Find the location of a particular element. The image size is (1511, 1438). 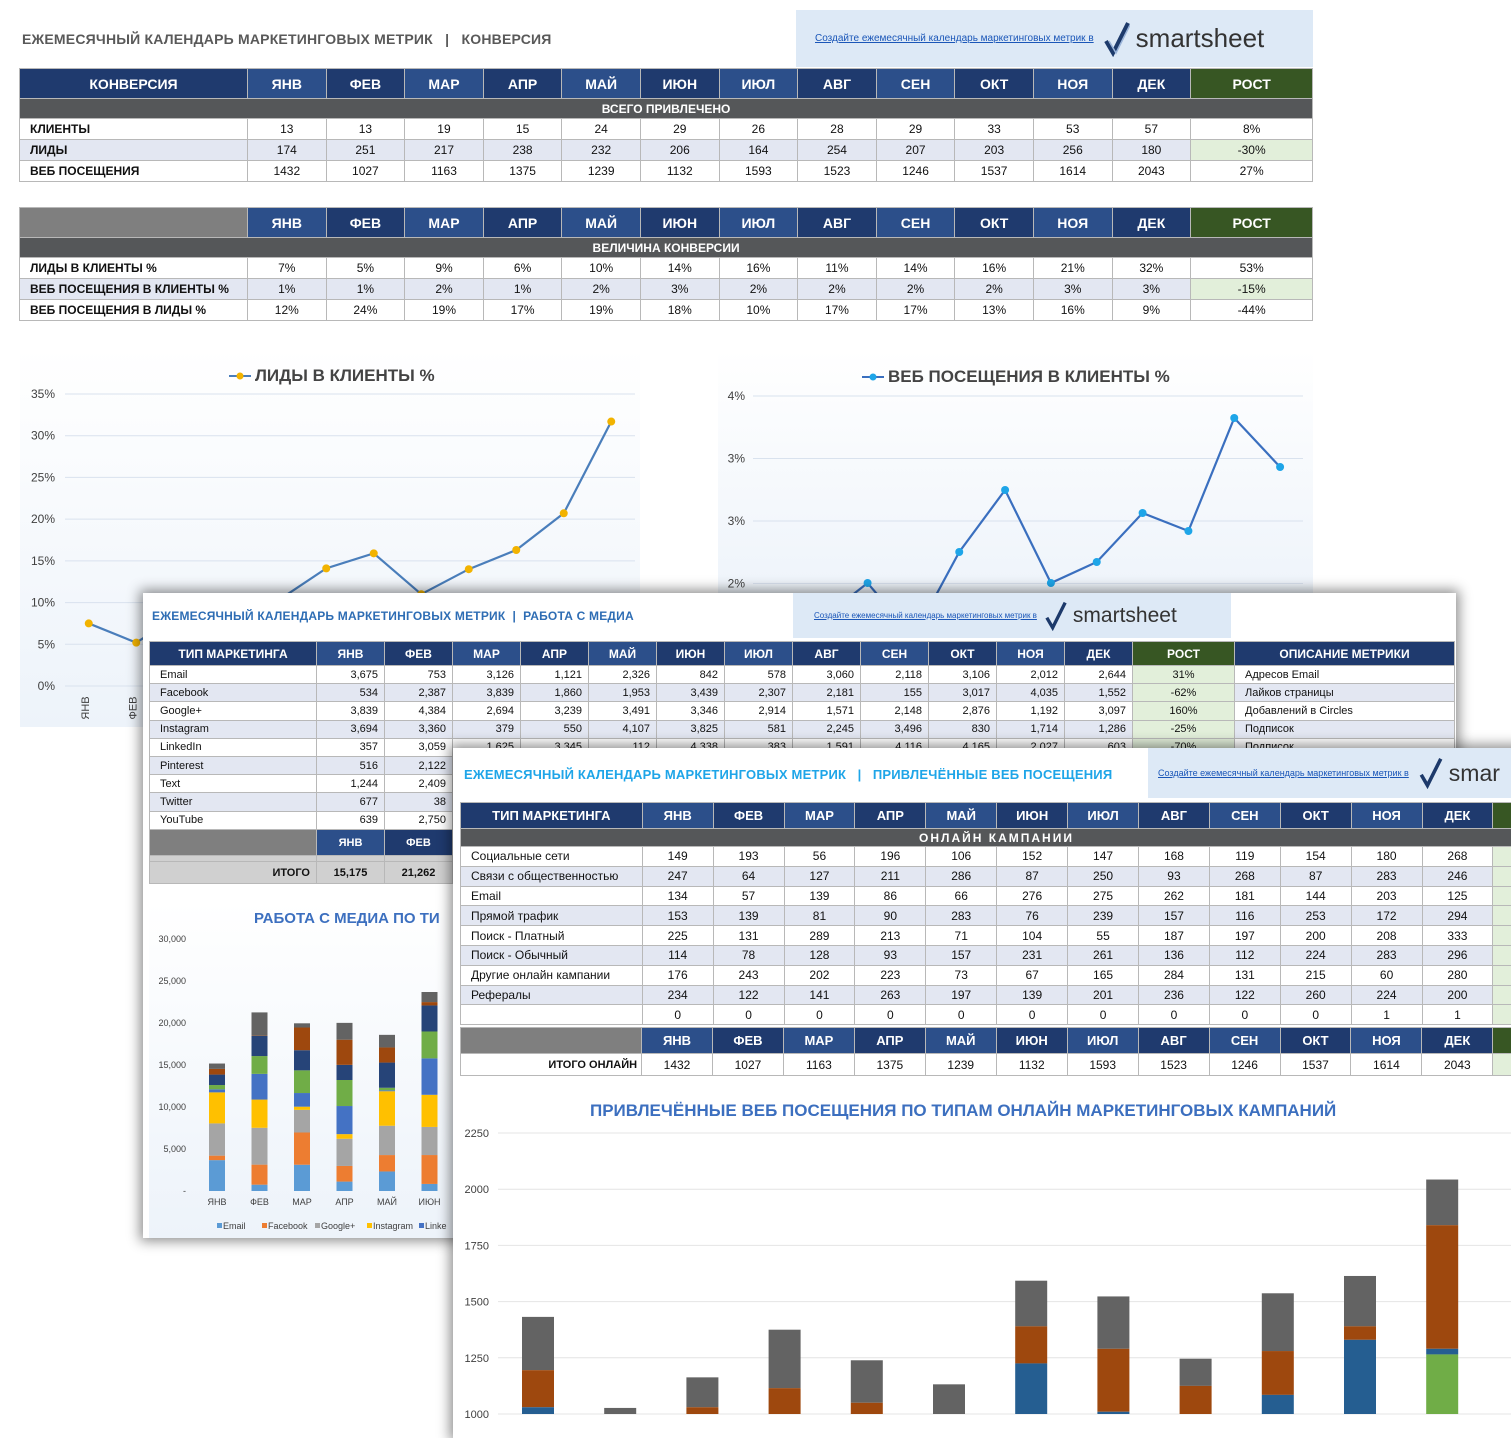

table-cell: 87 is located at coordinates (1032, 876).